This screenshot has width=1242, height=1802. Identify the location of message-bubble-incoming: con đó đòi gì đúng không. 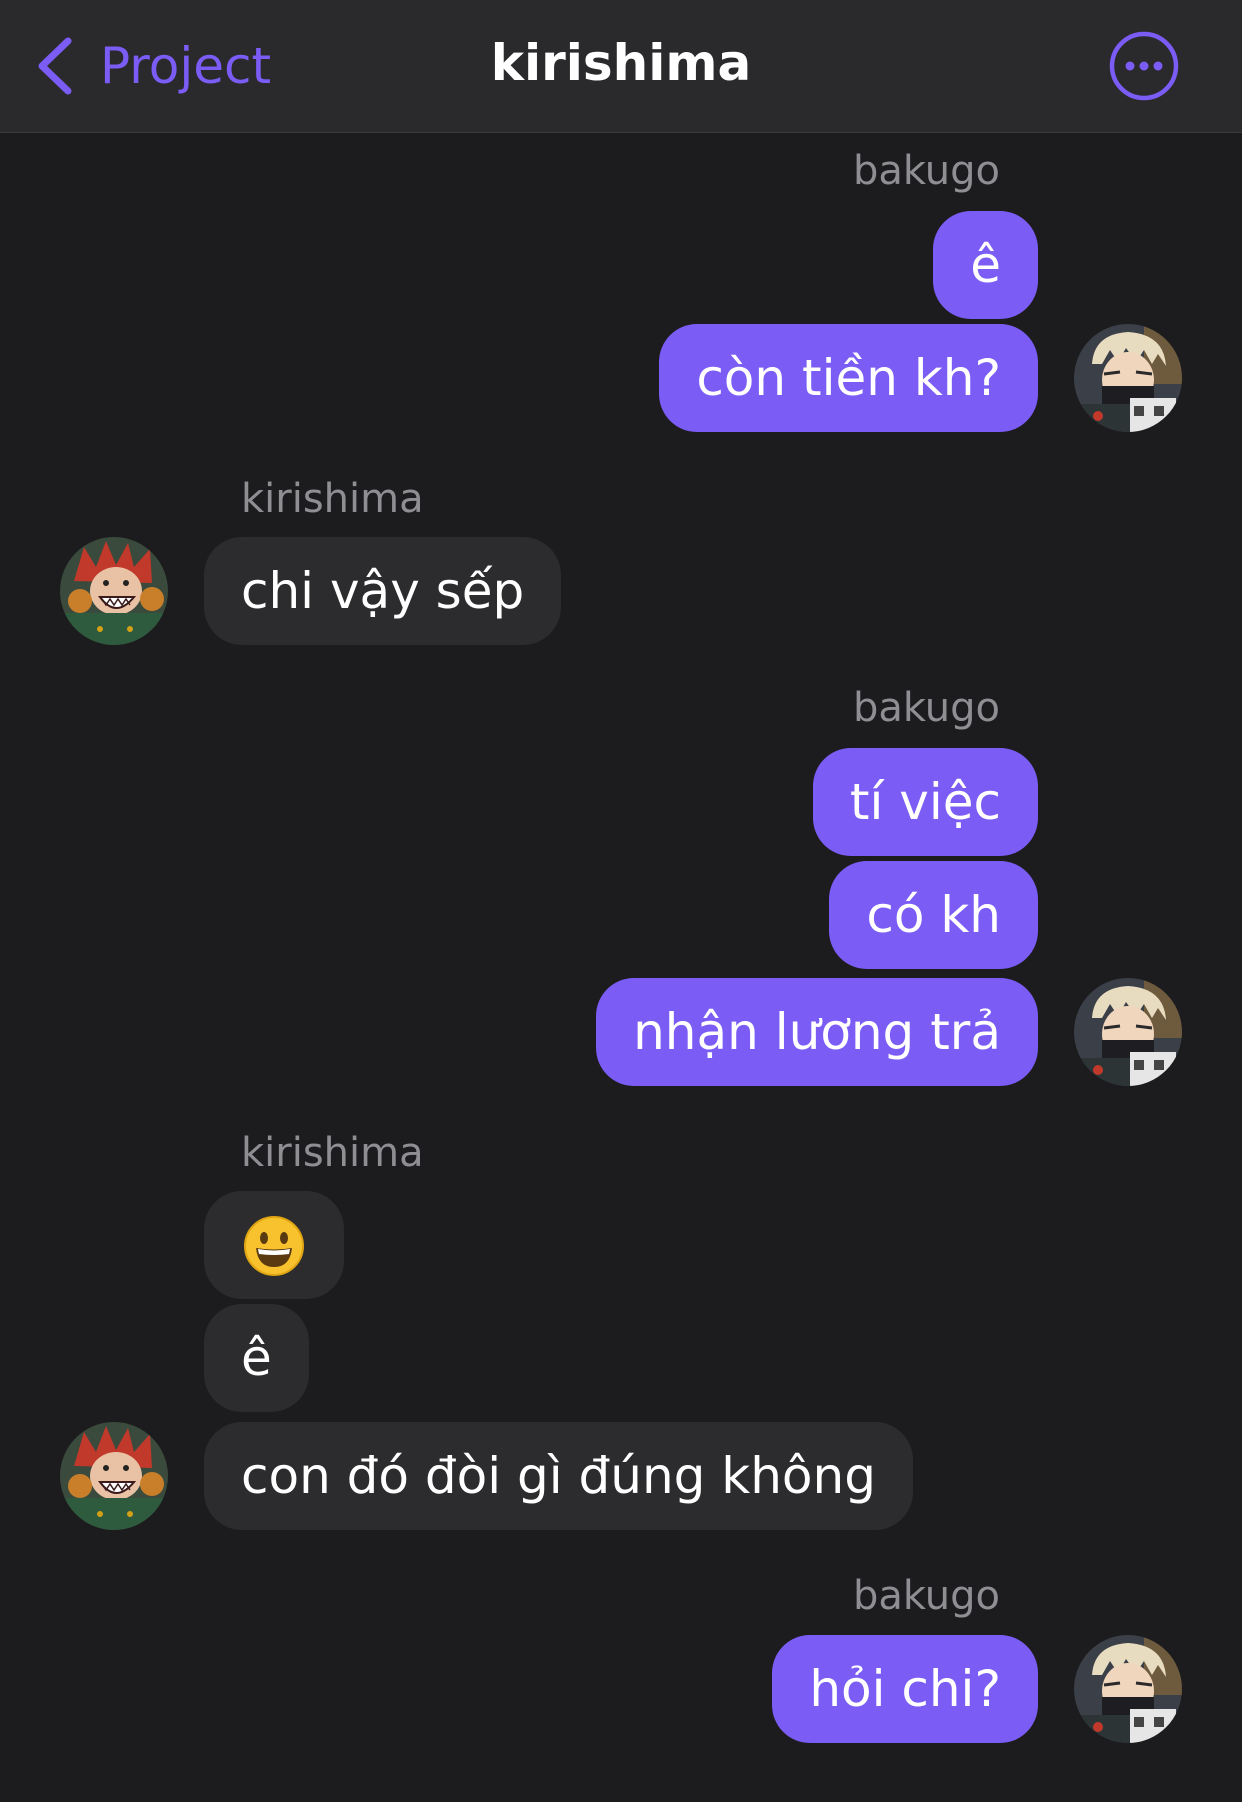
(558, 1476).